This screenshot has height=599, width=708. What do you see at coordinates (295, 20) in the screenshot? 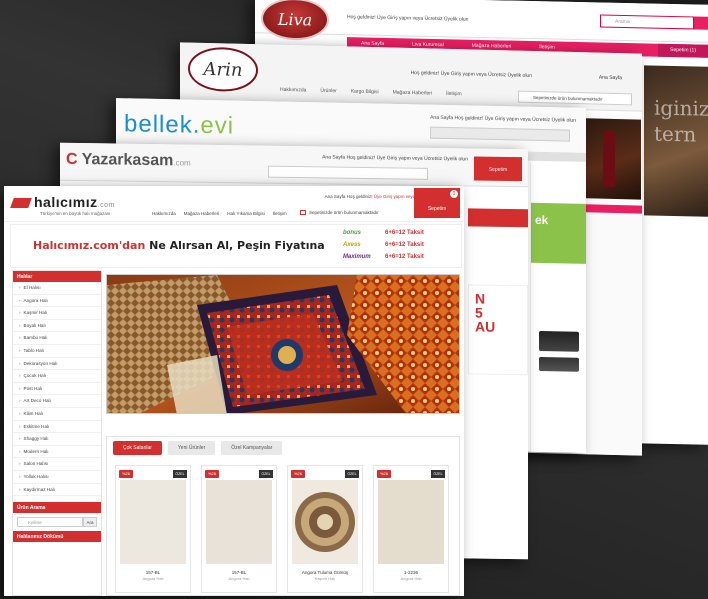
I see `liva-logo: Liva` at bounding box center [295, 20].